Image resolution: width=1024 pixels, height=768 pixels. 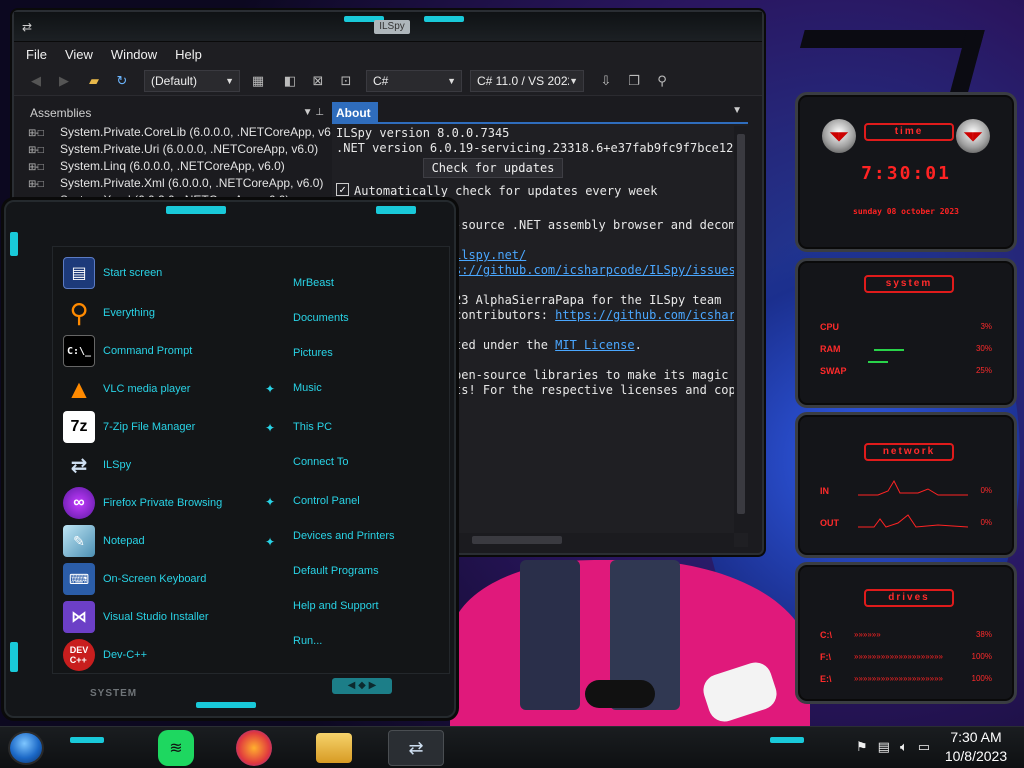 What do you see at coordinates (26, 748) in the screenshot?
I see `start-button` at bounding box center [26, 748].